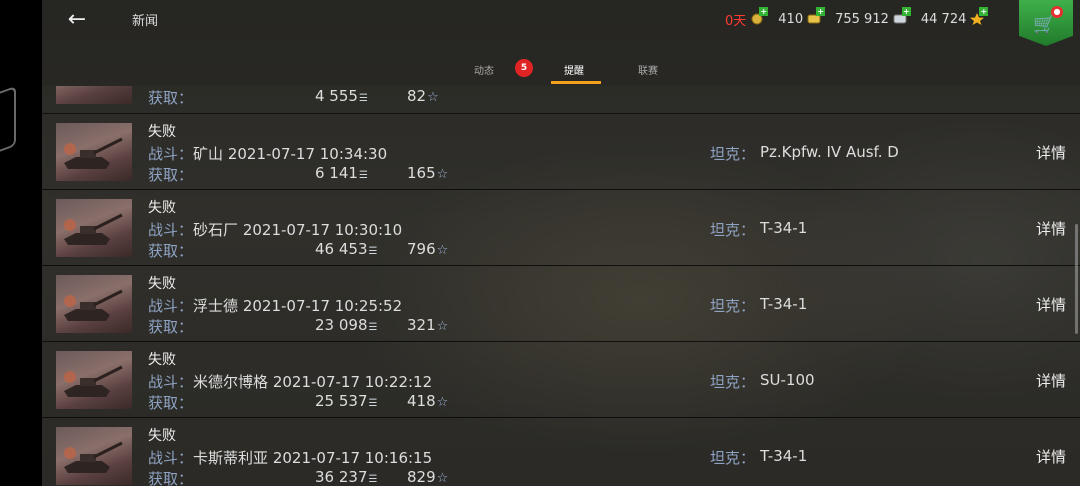 The height and width of the screenshot is (486, 1080). I want to click on battle-line: 战斗：卡斯蒂利亚 2021-07-17 10:16:15, so click(290, 457).